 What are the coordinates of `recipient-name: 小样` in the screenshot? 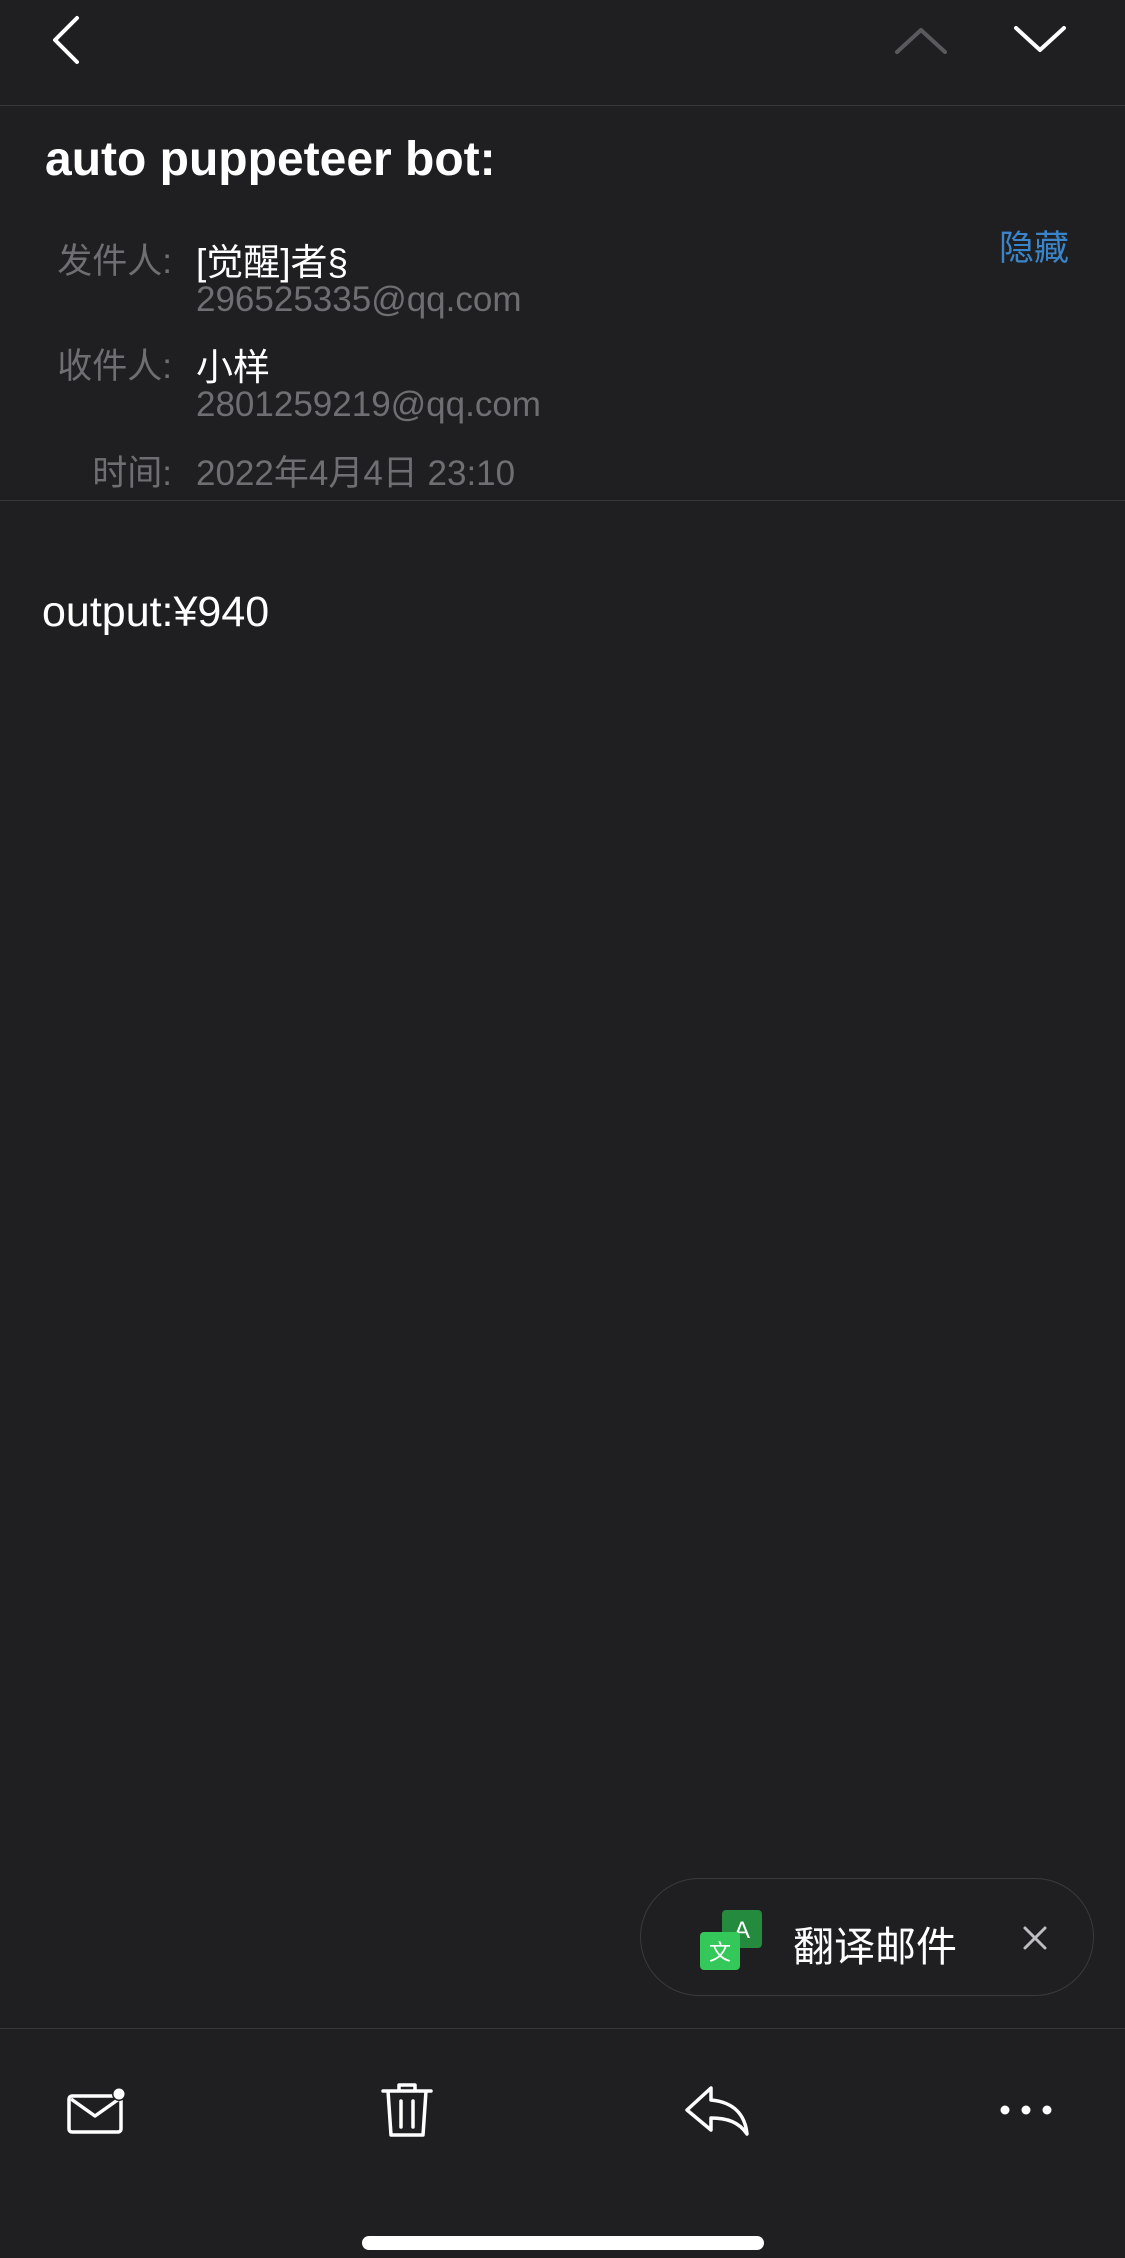 It's located at (233, 364).